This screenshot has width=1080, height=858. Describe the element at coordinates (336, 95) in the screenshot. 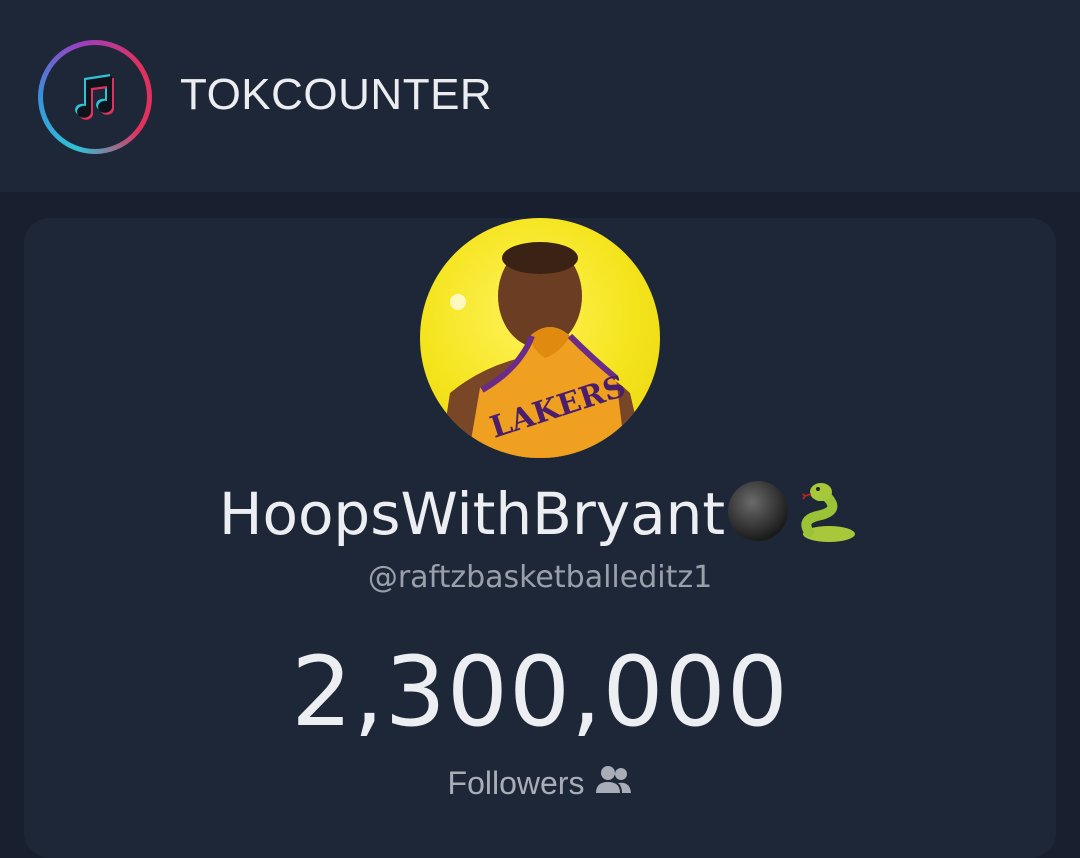

I see `brand-title: TOKCOUNTER` at that location.